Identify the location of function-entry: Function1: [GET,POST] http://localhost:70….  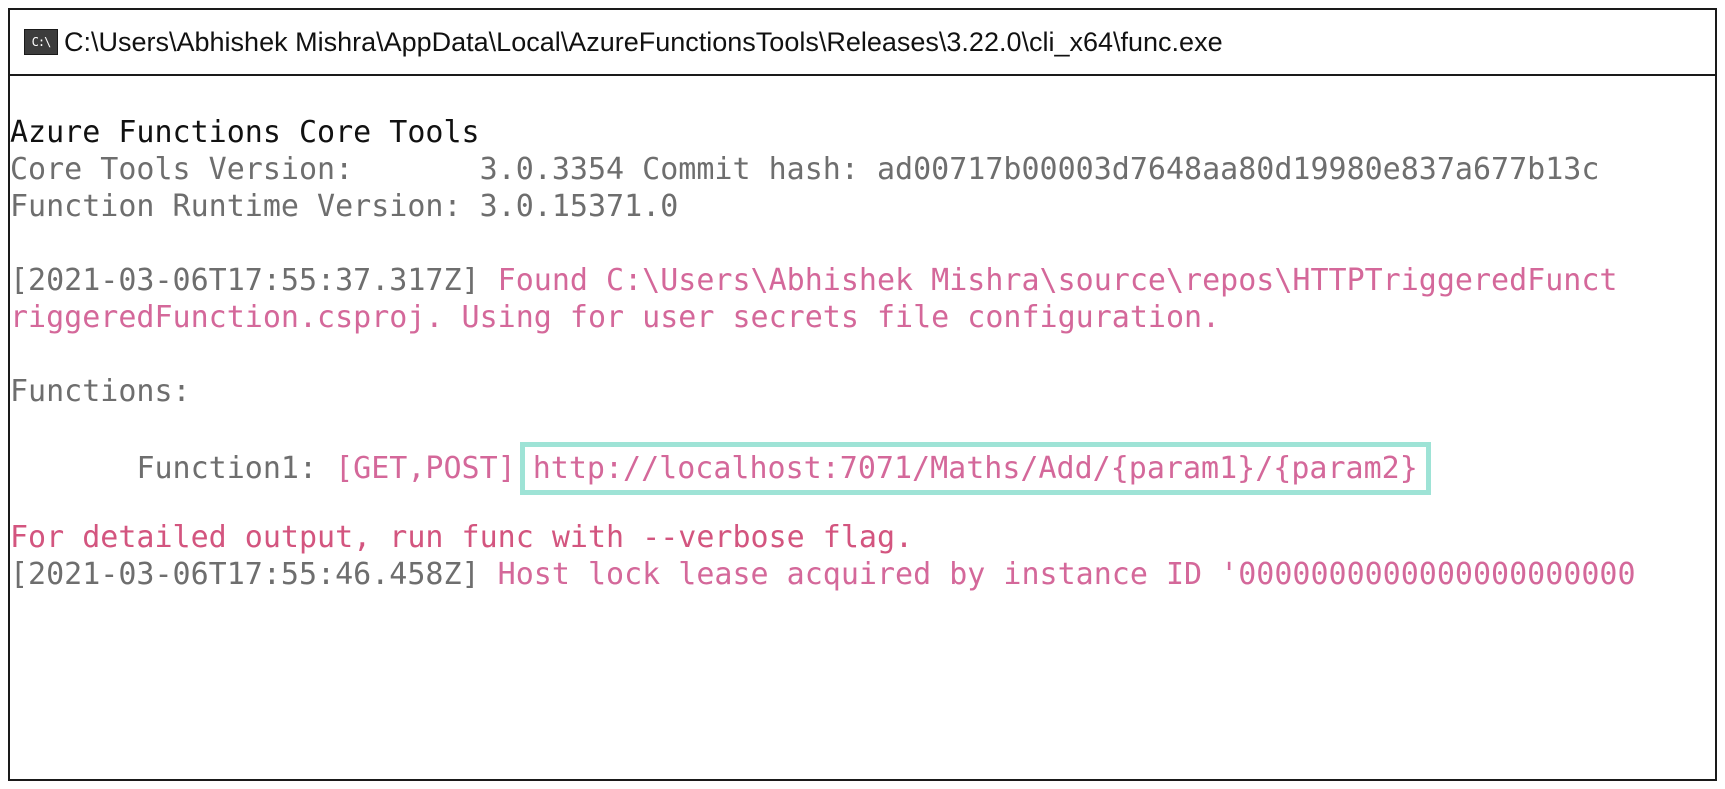
(720, 468).